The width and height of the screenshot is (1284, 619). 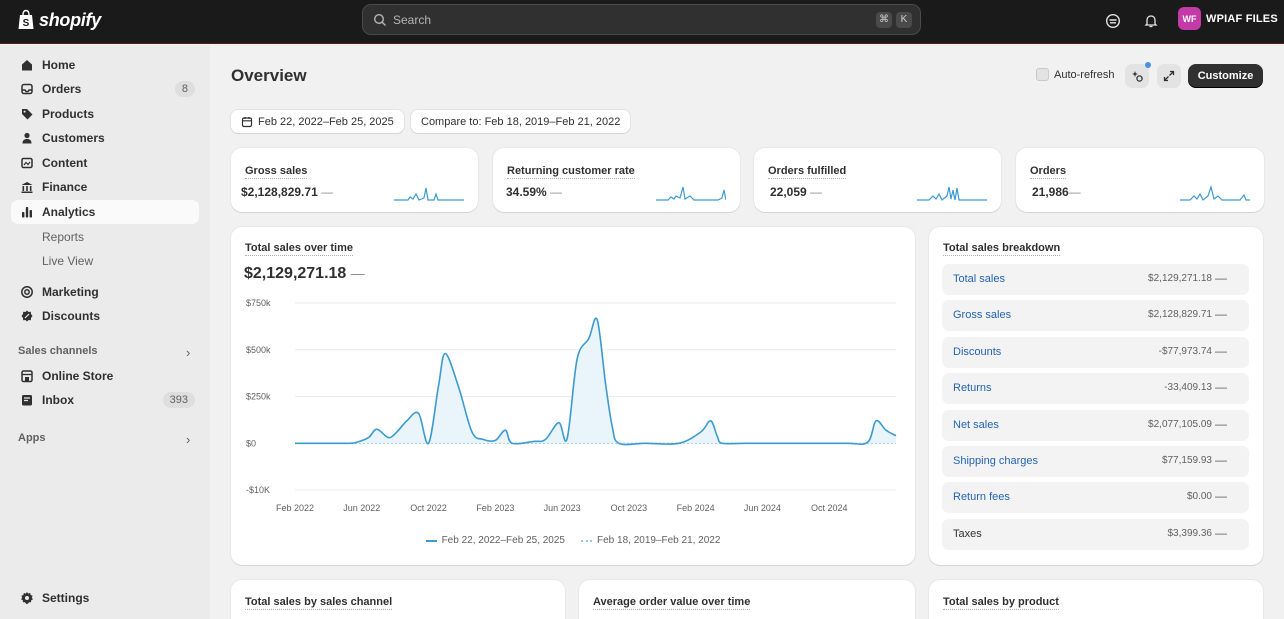 I want to click on compare-date-picker: Compare to: Feb 18, 2019–Feb 21, 2022, so click(x=521, y=121).